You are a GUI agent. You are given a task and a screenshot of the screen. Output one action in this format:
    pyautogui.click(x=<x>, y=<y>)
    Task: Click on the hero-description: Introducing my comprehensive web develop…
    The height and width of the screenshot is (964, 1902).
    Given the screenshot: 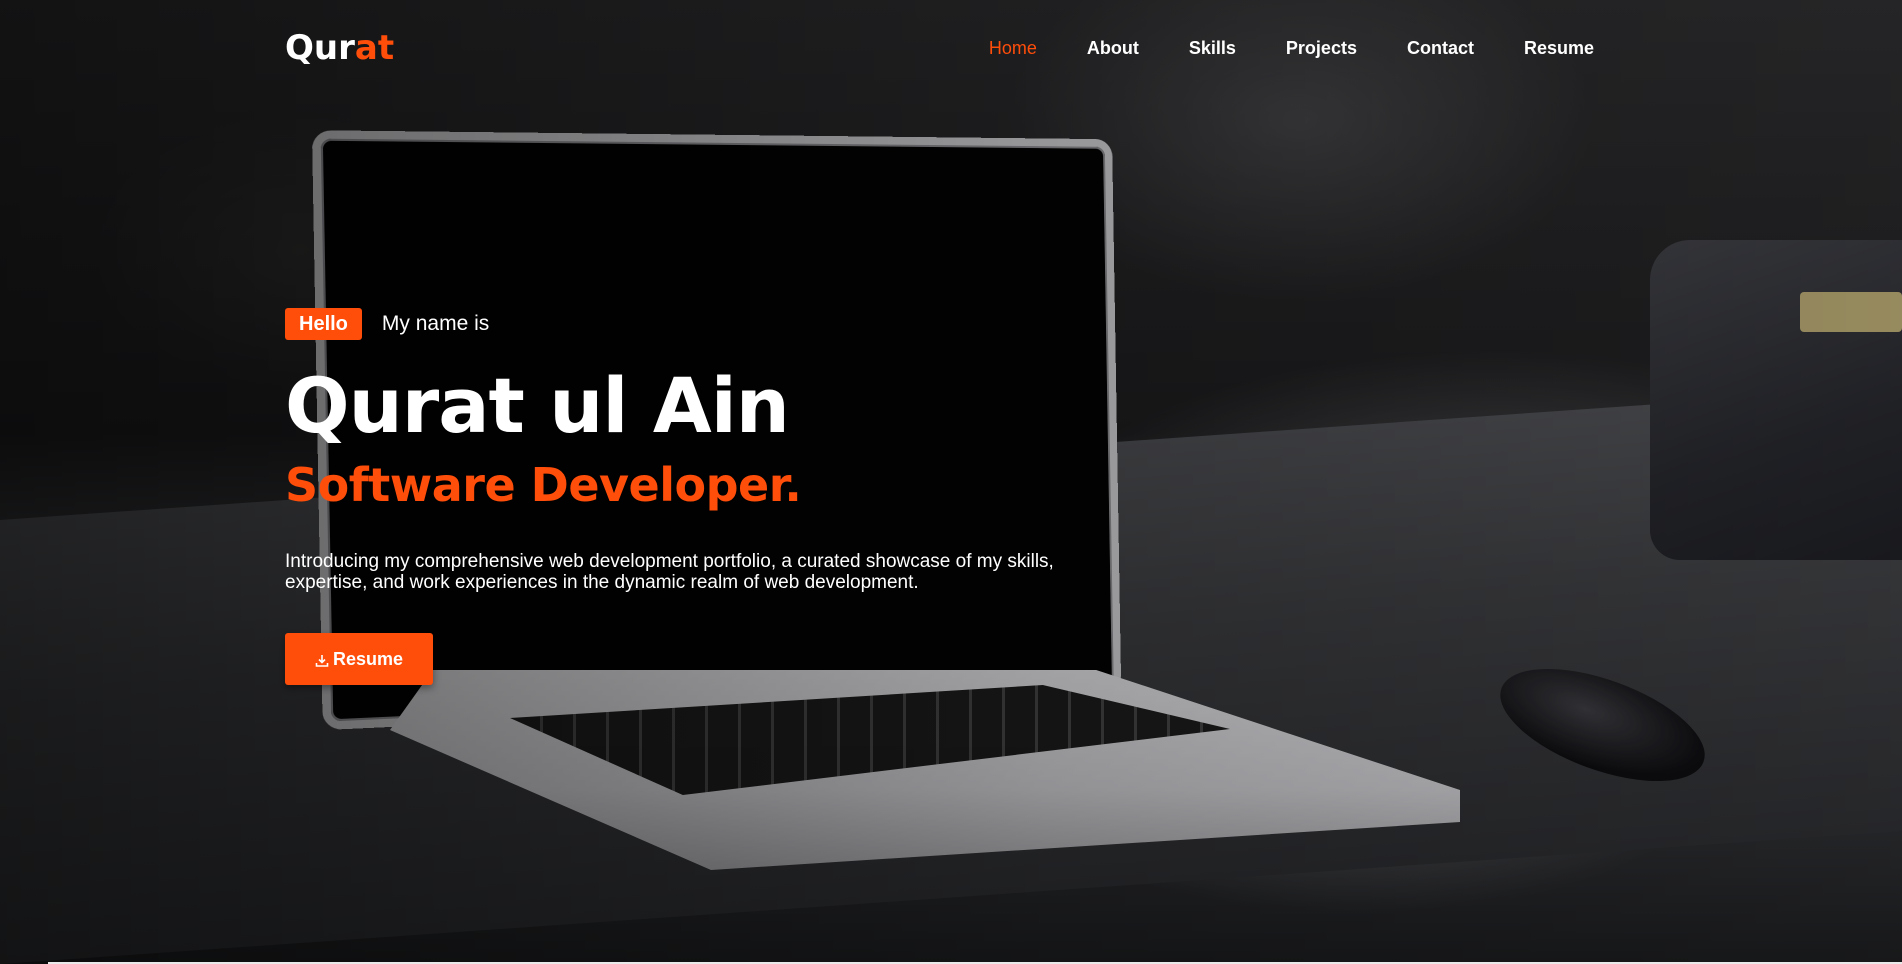 What is the action you would take?
    pyautogui.click(x=700, y=572)
    